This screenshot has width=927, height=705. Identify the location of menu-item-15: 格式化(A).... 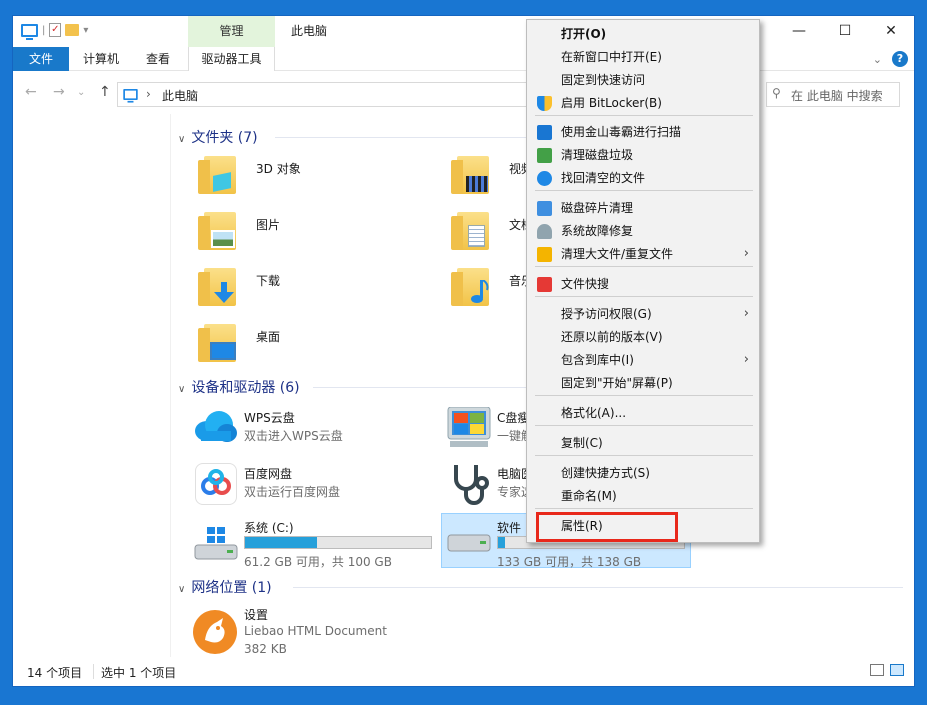
(643, 413).